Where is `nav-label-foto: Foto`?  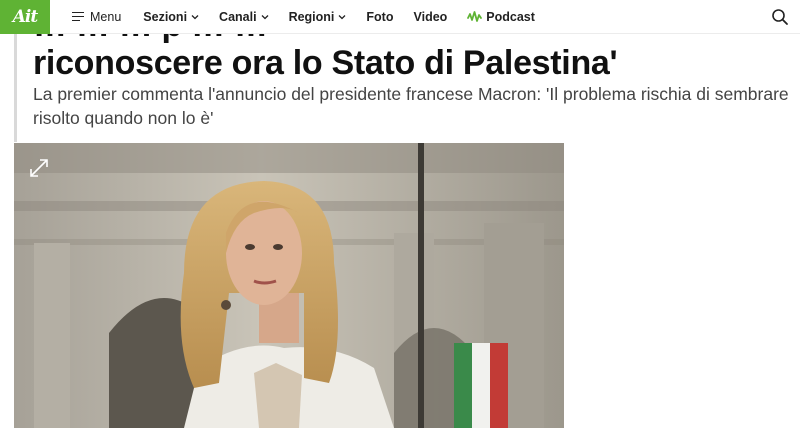 nav-label-foto: Foto is located at coordinates (380, 16).